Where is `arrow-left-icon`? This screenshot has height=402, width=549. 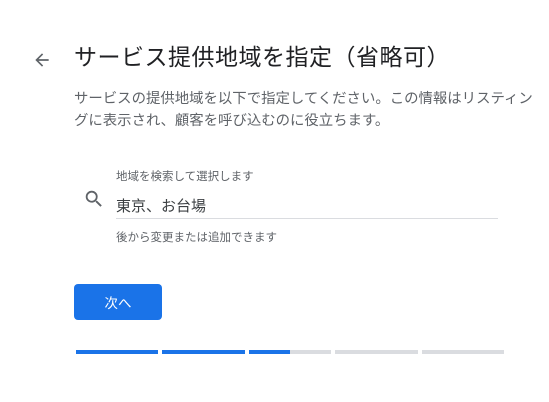 arrow-left-icon is located at coordinates (42, 60).